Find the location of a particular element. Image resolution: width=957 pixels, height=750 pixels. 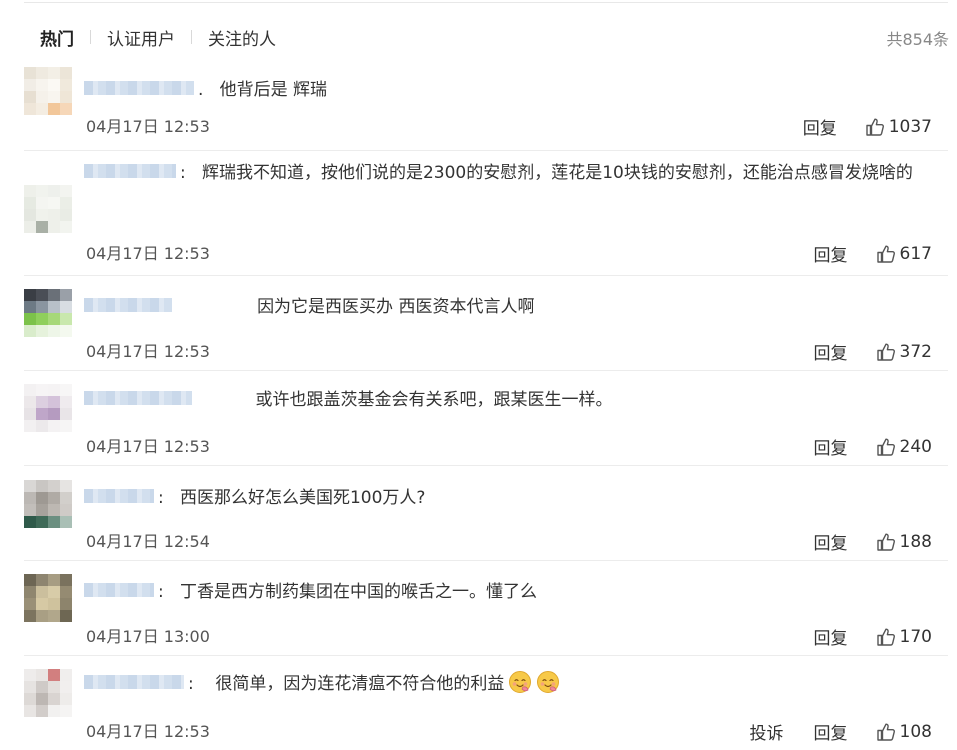

comment-item: 因为它是西医买办 西医资本代言人啊 04月17日 12:53 回复 372 is located at coordinates (486, 323).